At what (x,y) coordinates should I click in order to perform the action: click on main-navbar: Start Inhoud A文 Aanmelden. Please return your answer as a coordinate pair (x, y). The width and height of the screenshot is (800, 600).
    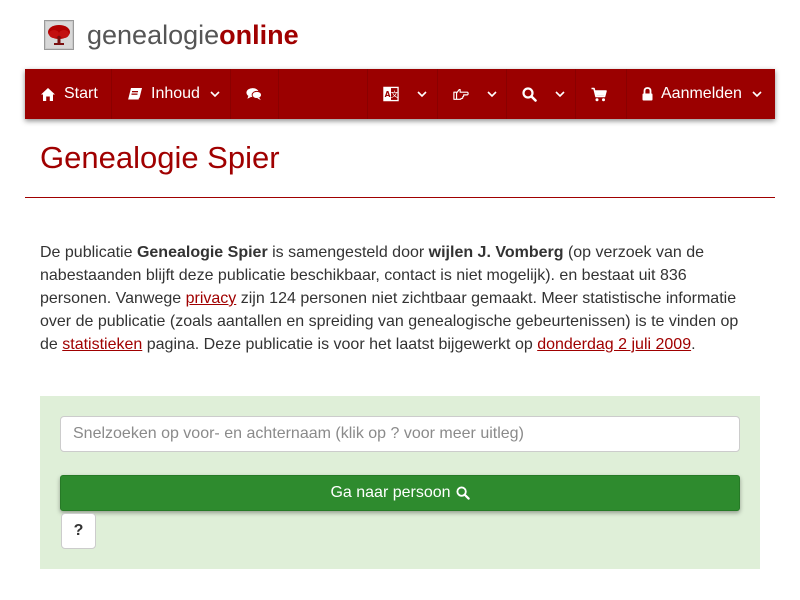
    Looking at the image, I should click on (400, 94).